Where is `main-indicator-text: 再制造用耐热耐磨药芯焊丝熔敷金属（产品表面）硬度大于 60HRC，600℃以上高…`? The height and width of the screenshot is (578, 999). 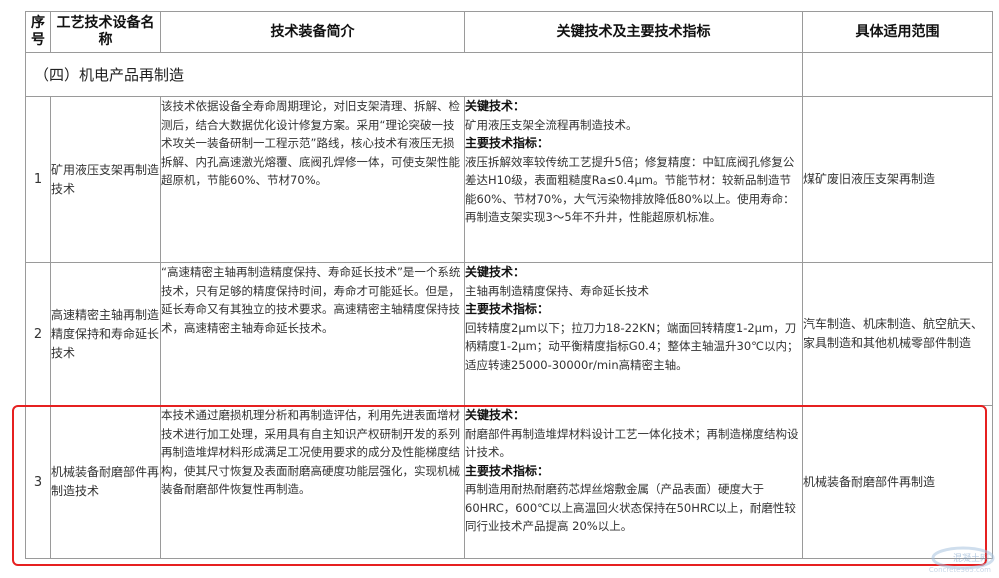 main-indicator-text: 再制造用耐热耐磨药芯焊丝熔敷金属（产品表面）硬度大于 60HRC，600℃以上高… is located at coordinates (630, 507).